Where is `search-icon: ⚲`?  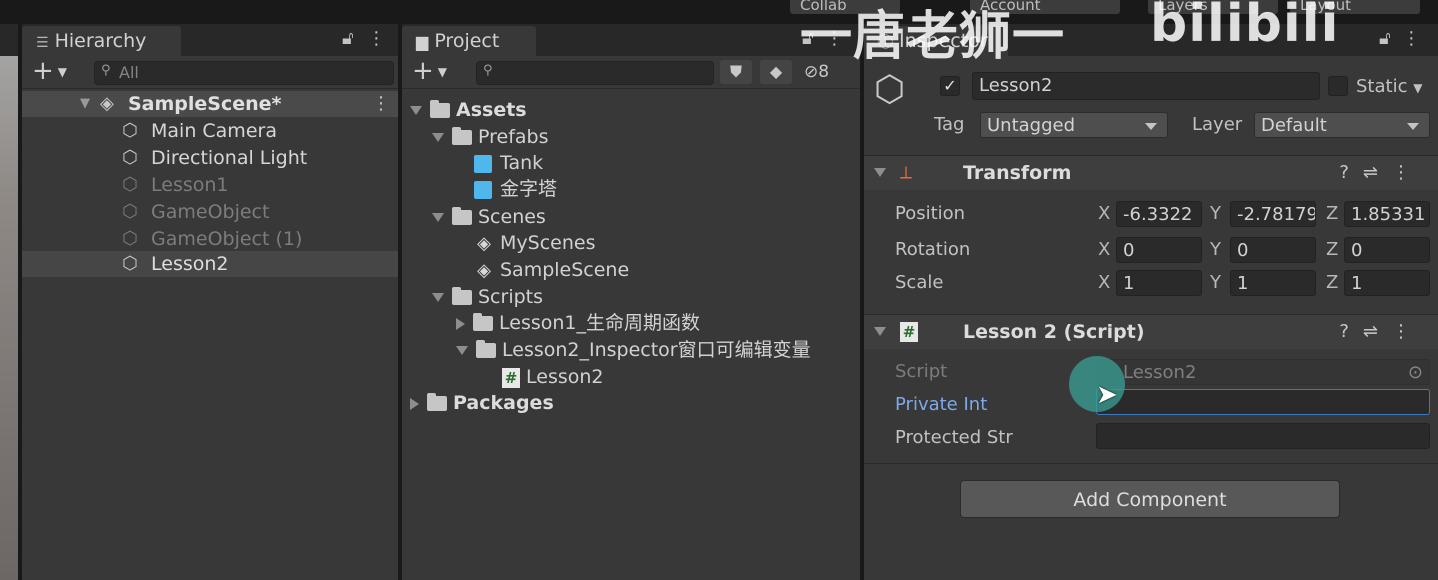 search-icon: ⚲ is located at coordinates (488, 70).